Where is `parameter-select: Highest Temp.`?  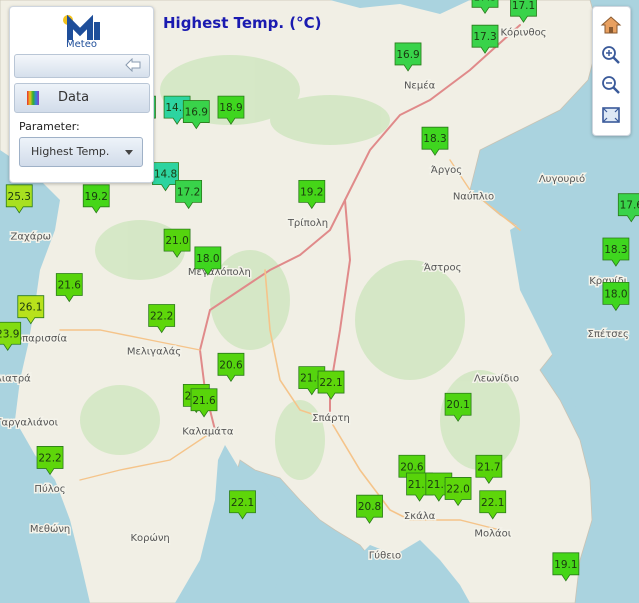 parameter-select: Highest Temp. is located at coordinates (81, 152).